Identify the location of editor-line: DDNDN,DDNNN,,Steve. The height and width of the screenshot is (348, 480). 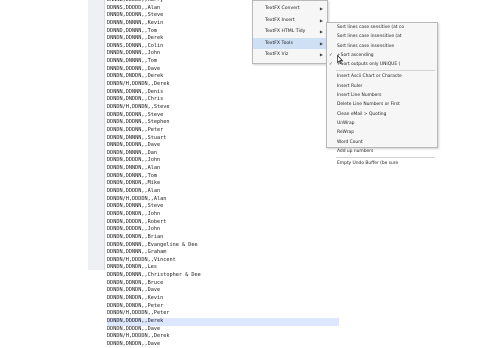
(223, 207).